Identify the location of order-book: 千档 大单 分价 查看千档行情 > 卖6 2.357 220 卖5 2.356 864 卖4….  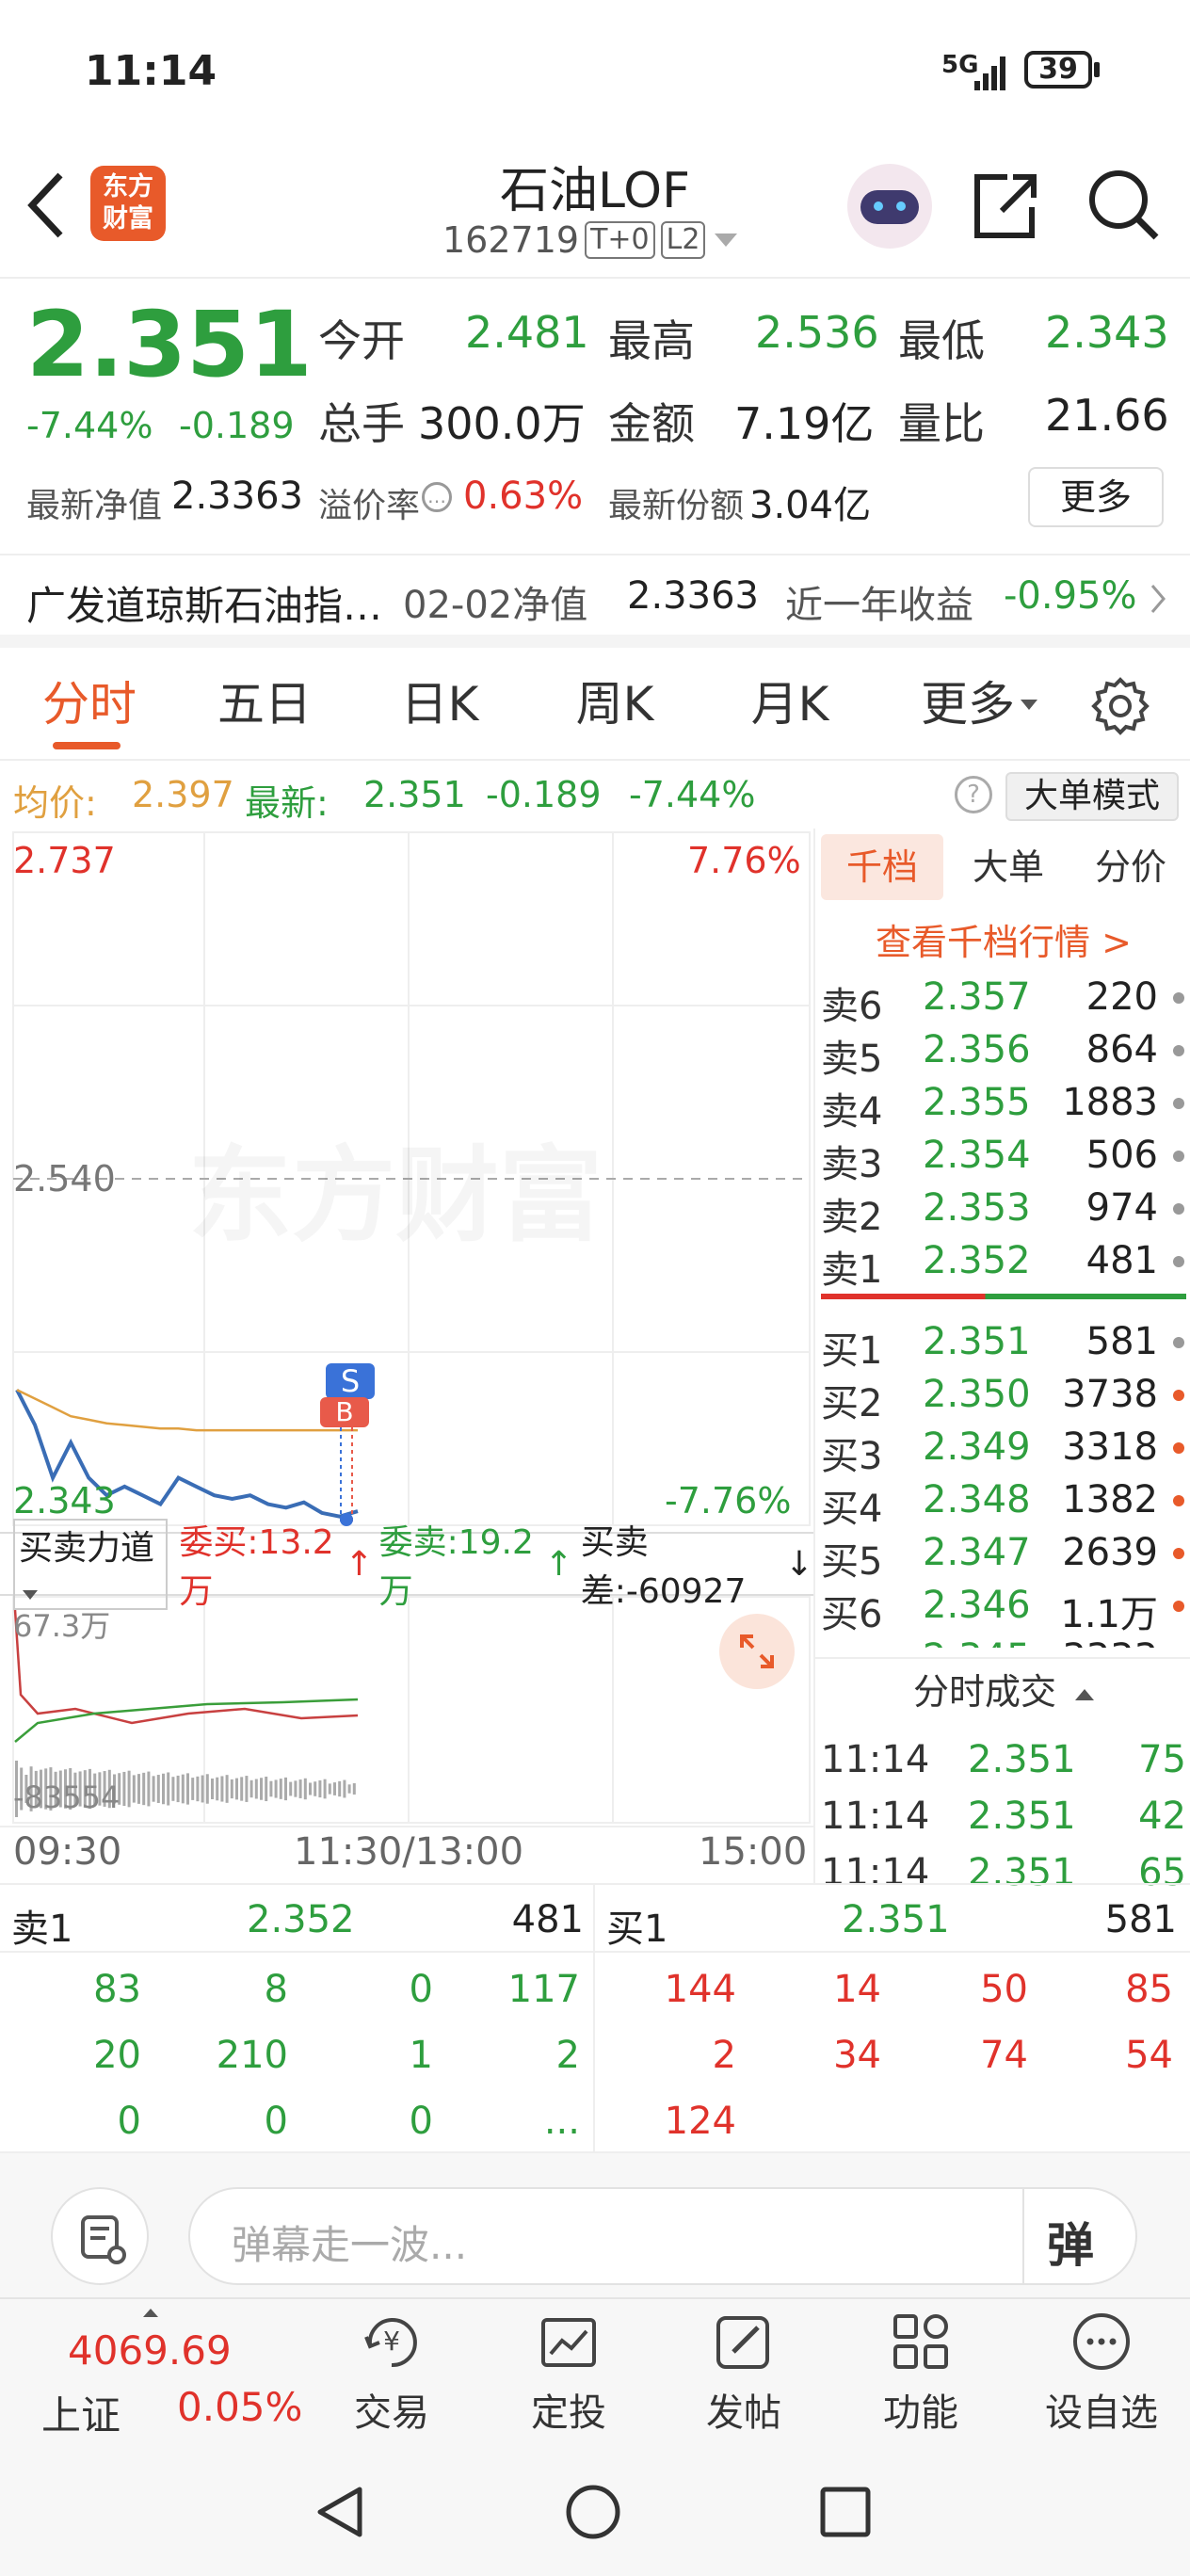
(1002, 1361).